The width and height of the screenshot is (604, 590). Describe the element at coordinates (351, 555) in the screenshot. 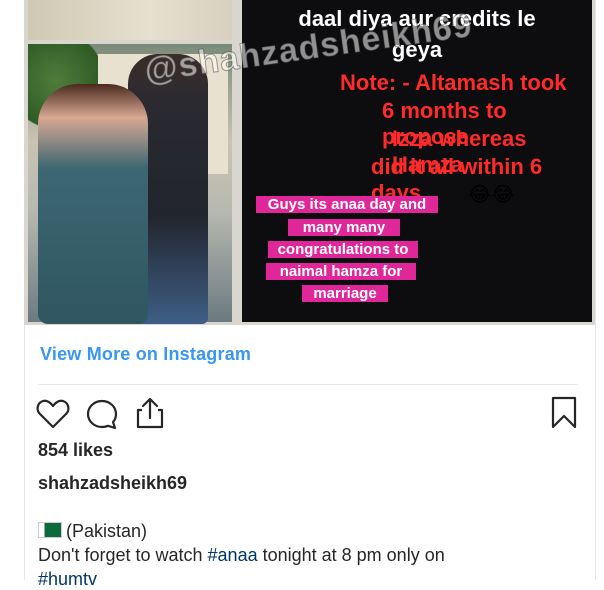

I see `caption-text-part: tonight at 8 pm only on` at that location.